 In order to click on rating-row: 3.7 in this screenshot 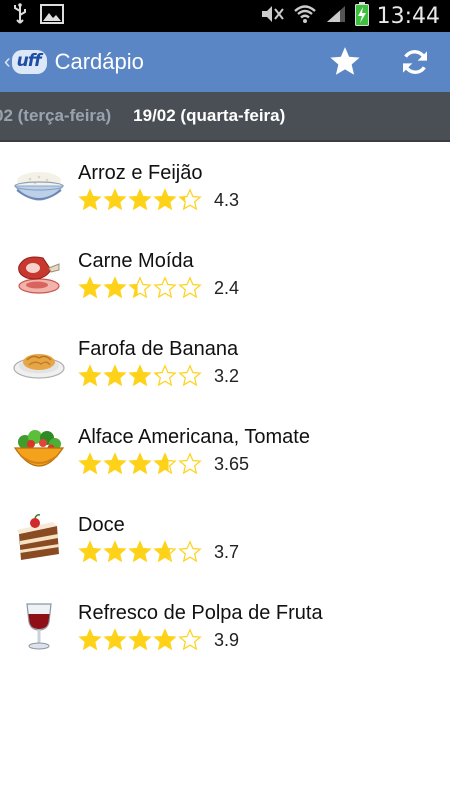, I will do `click(158, 552)`.